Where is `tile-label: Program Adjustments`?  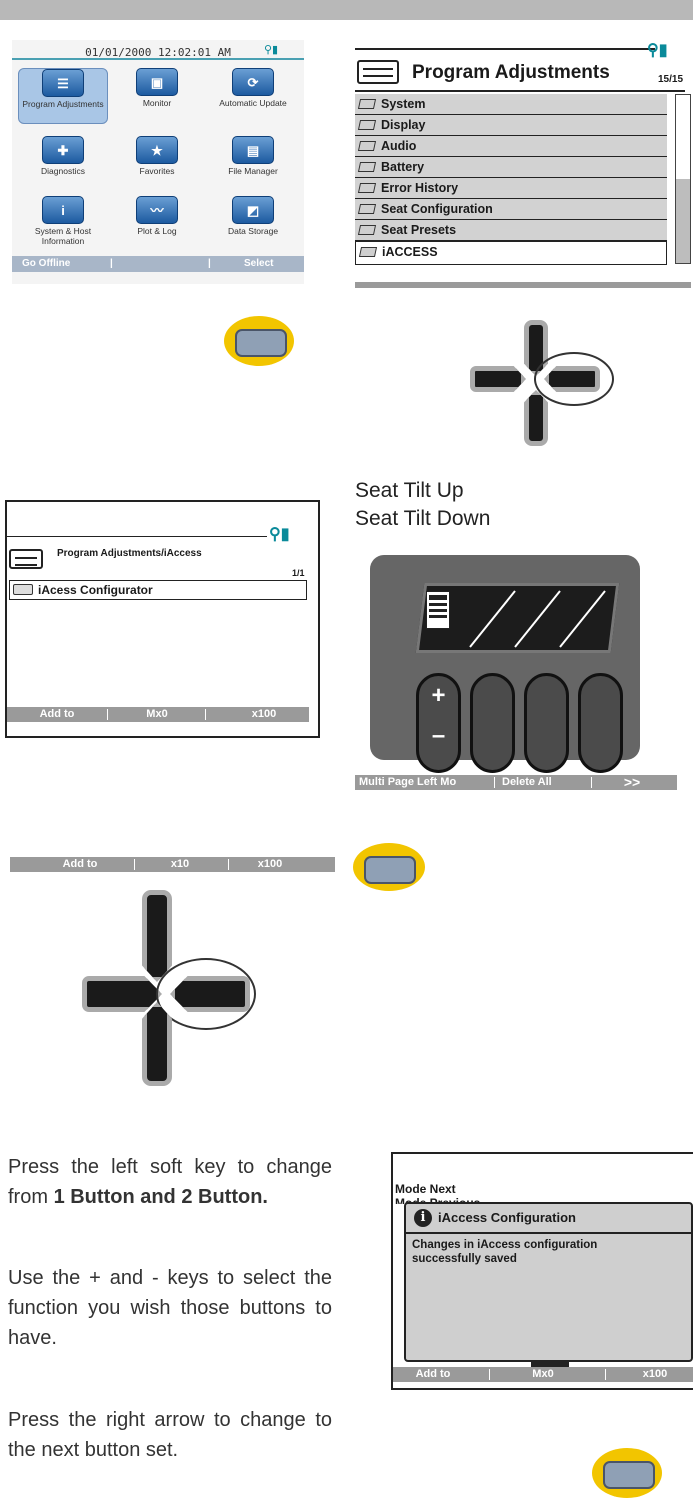
tile-label: Program Adjustments is located at coordinates (63, 104).